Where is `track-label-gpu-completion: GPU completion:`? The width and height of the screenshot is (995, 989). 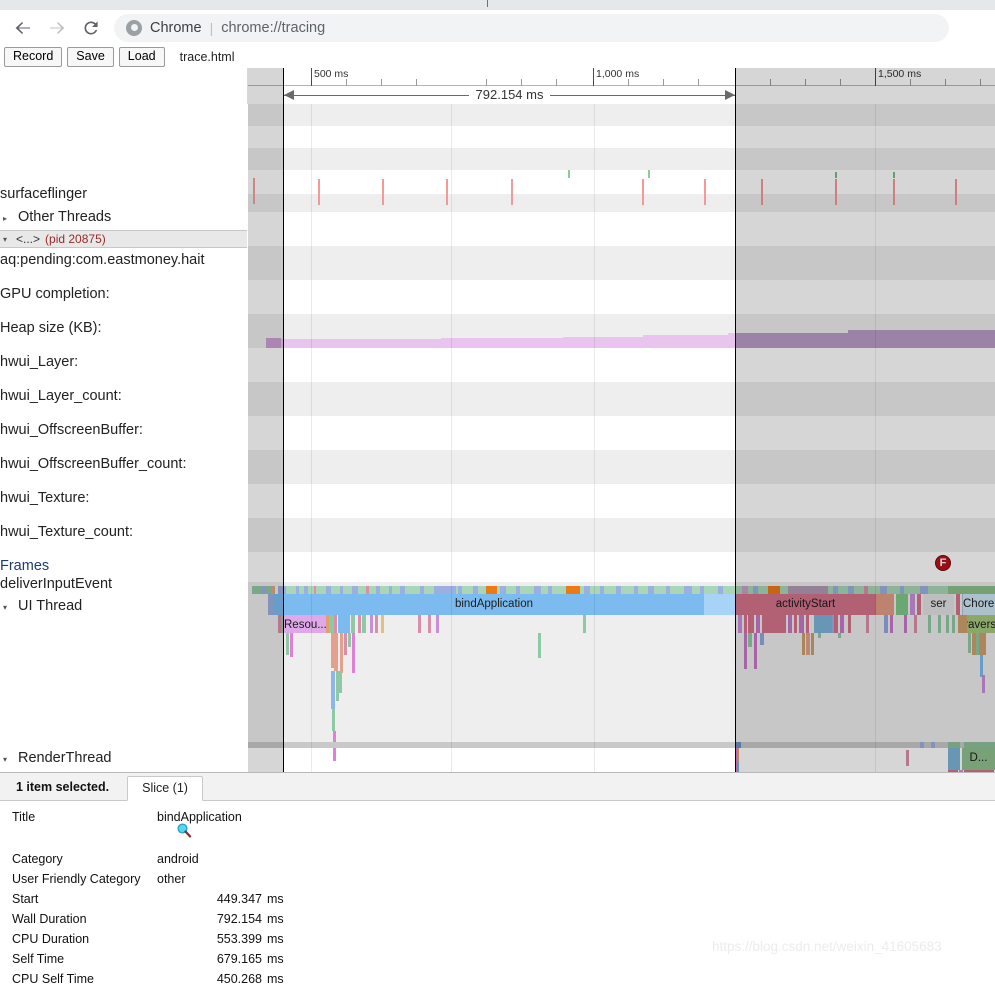 track-label-gpu-completion: GPU completion: is located at coordinates (55, 294).